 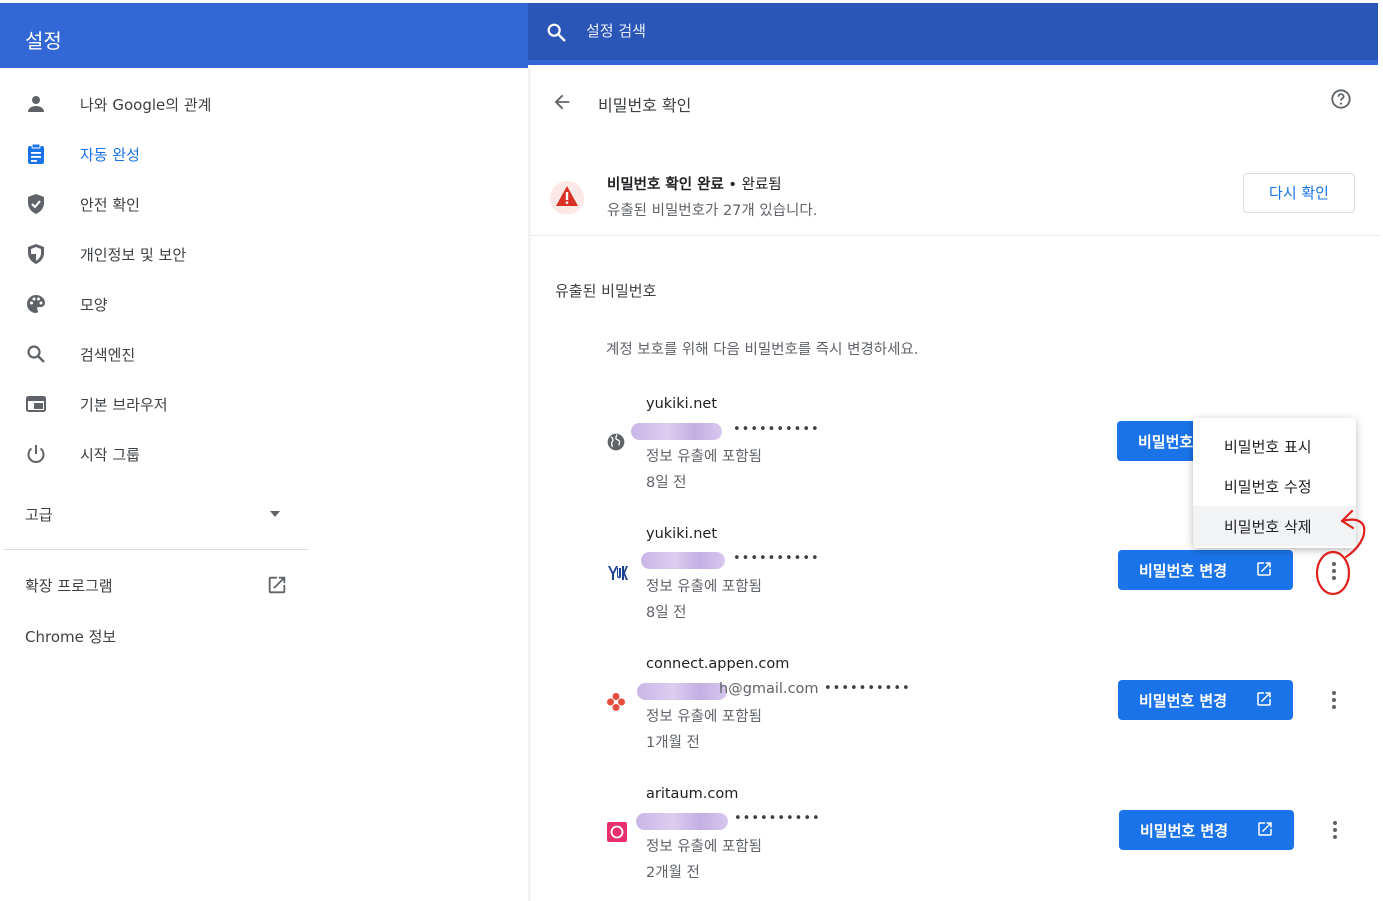 What do you see at coordinates (260, 254) in the screenshot?
I see `sidebar-item-privacy: 개인정보 및 보안` at bounding box center [260, 254].